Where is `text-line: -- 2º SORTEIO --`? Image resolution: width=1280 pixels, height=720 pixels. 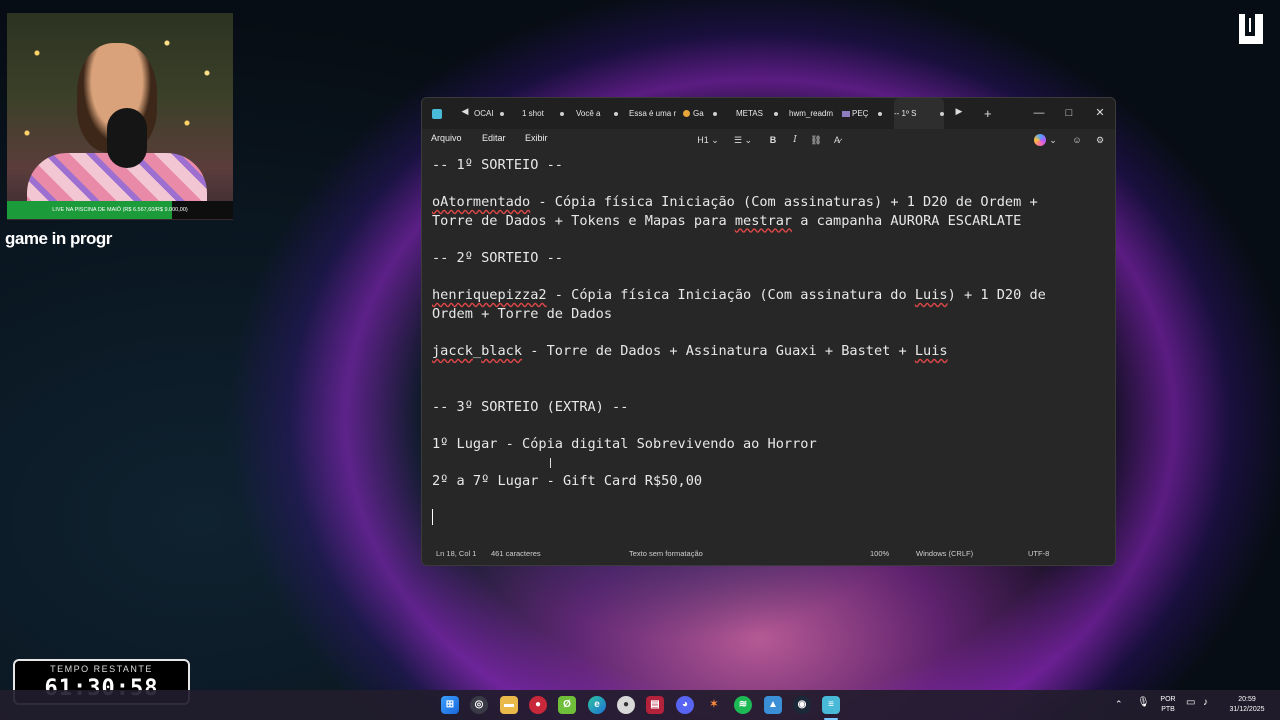 text-line: -- 2º SORTEIO -- is located at coordinates (497, 257).